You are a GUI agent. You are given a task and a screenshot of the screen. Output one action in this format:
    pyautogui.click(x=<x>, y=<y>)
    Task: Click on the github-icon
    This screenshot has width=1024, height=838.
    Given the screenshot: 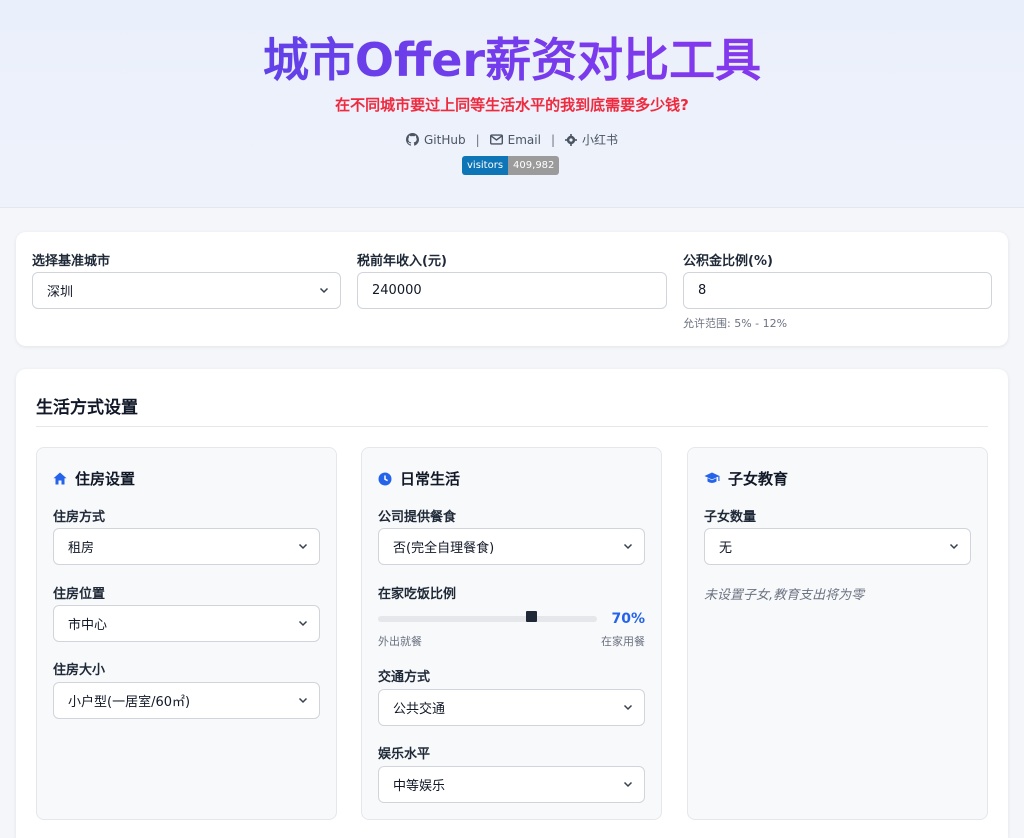 What is the action you would take?
    pyautogui.click(x=412, y=139)
    